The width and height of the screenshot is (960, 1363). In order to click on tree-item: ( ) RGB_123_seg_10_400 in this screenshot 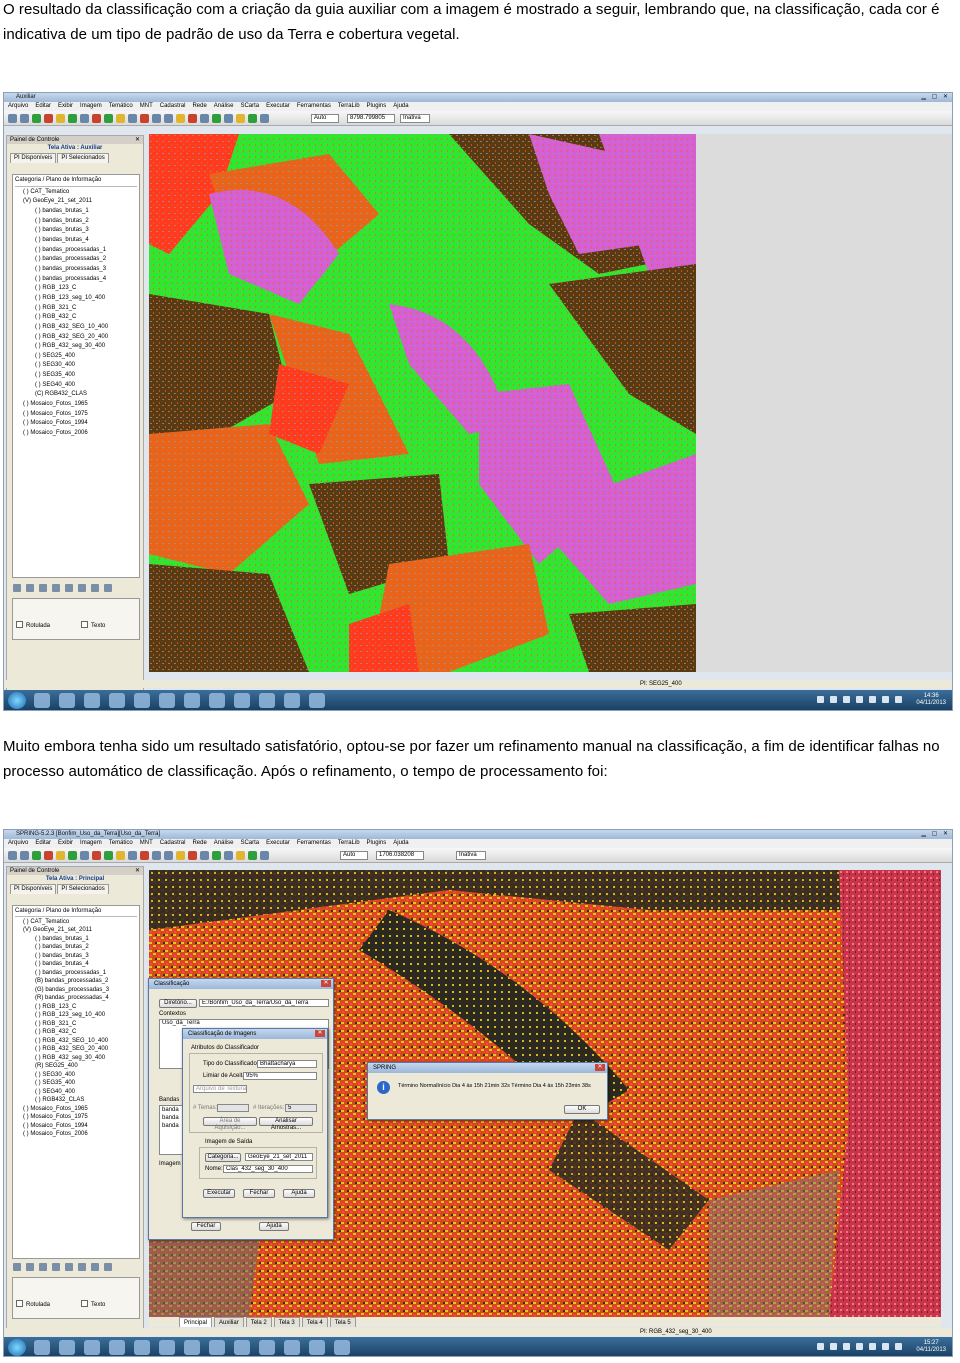, I will do `click(76, 1015)`.